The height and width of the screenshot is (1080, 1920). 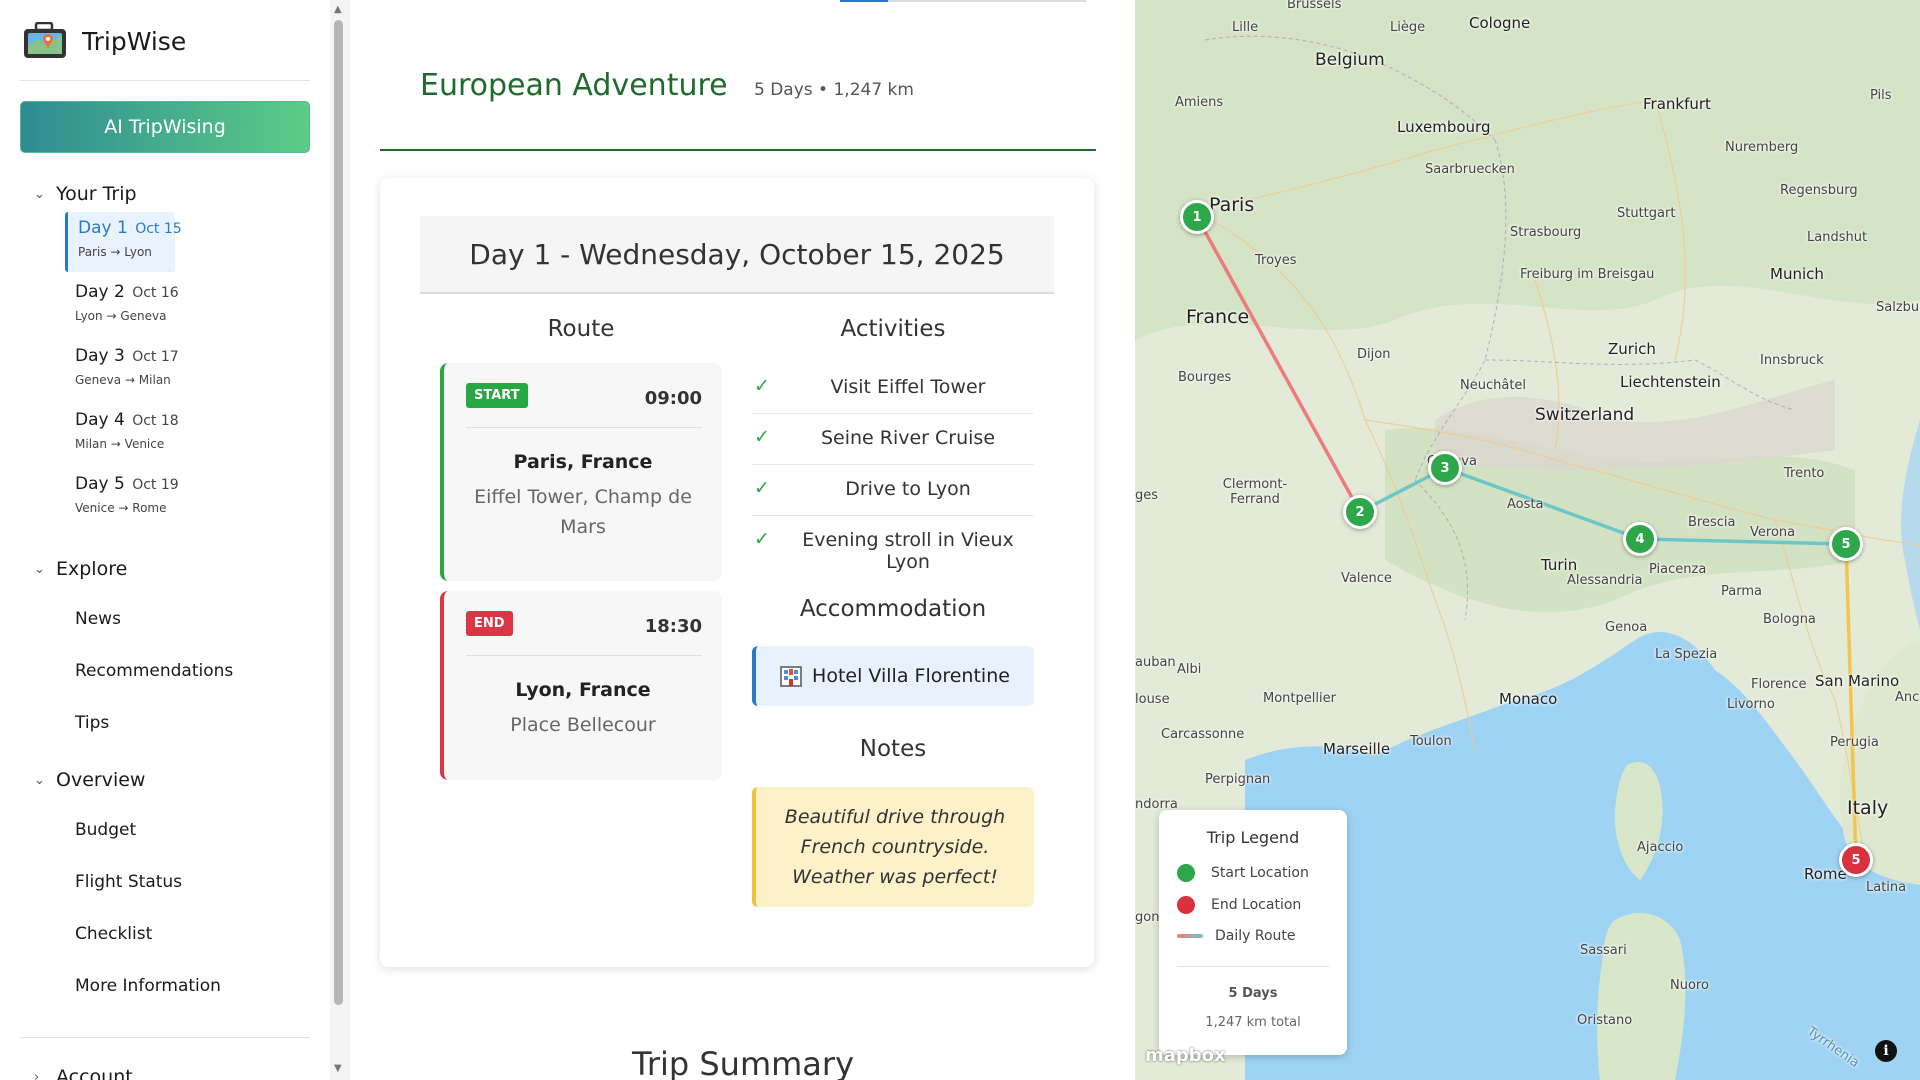 I want to click on divider, so click(x=584, y=427).